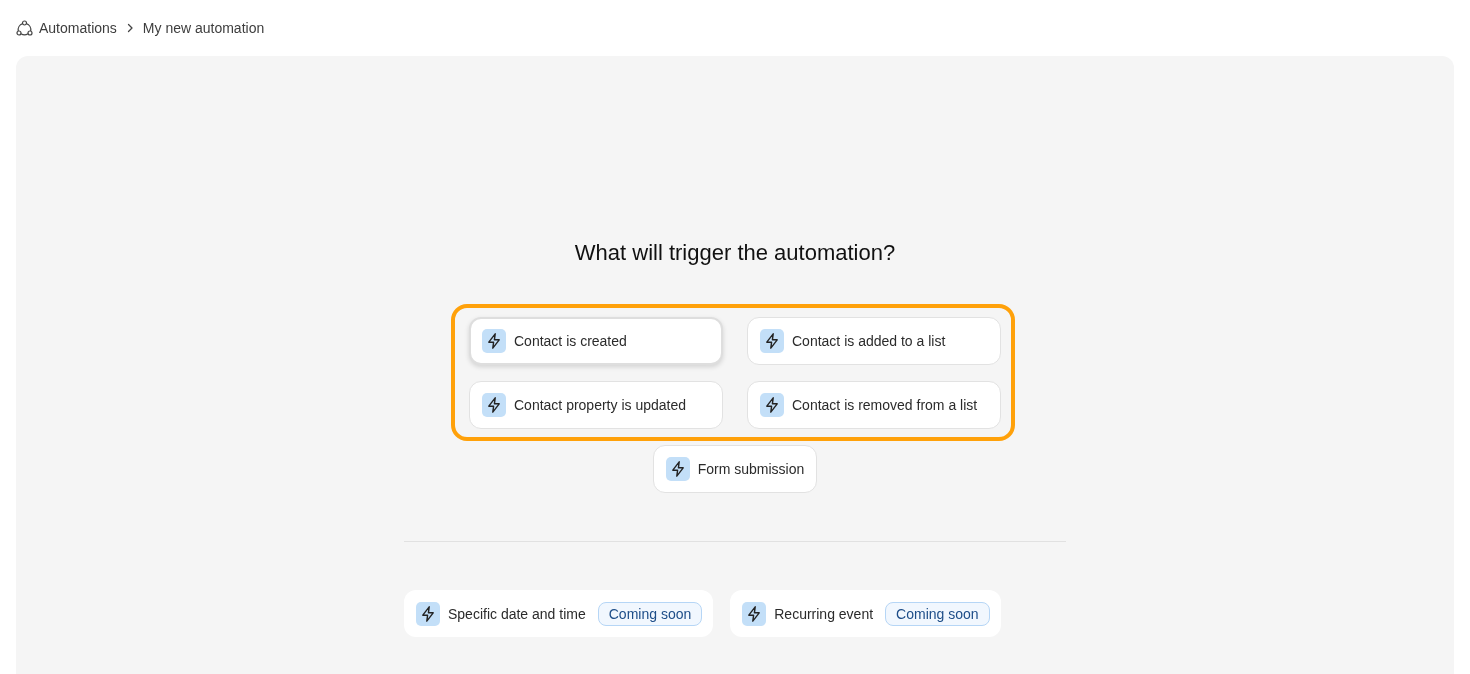 This screenshot has height=674, width=1470. What do you see at coordinates (874, 341) in the screenshot?
I see `trigger-option: Contact is added to a list` at bounding box center [874, 341].